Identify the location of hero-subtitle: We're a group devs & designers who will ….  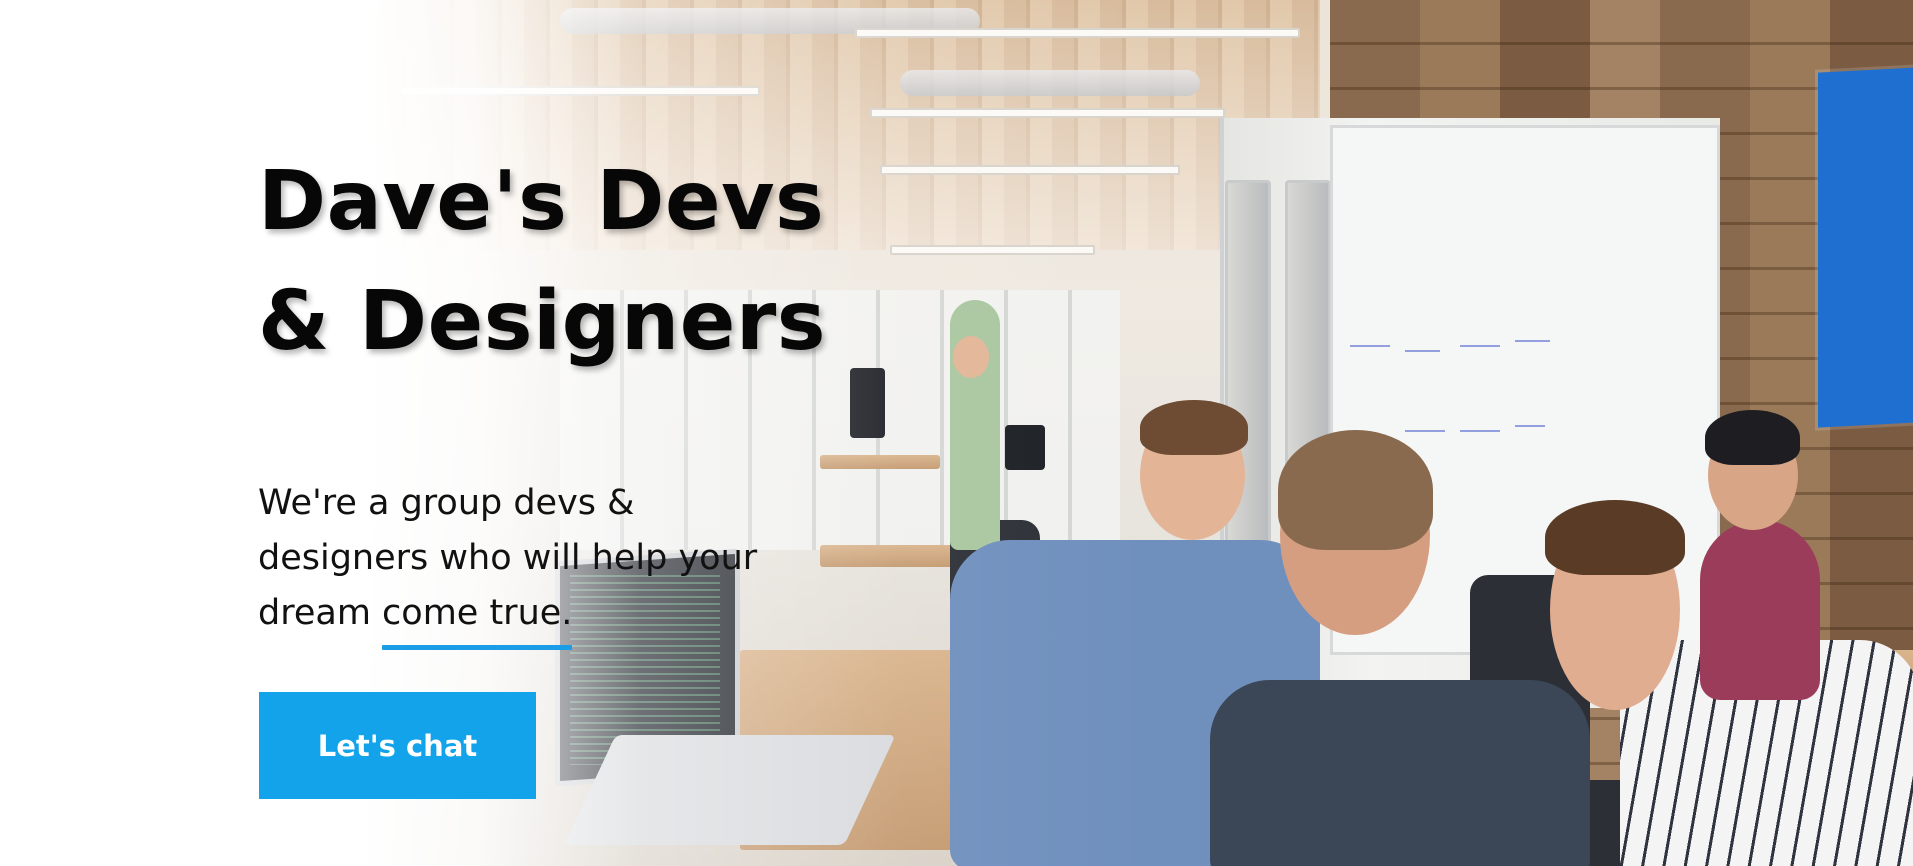
(538, 563).